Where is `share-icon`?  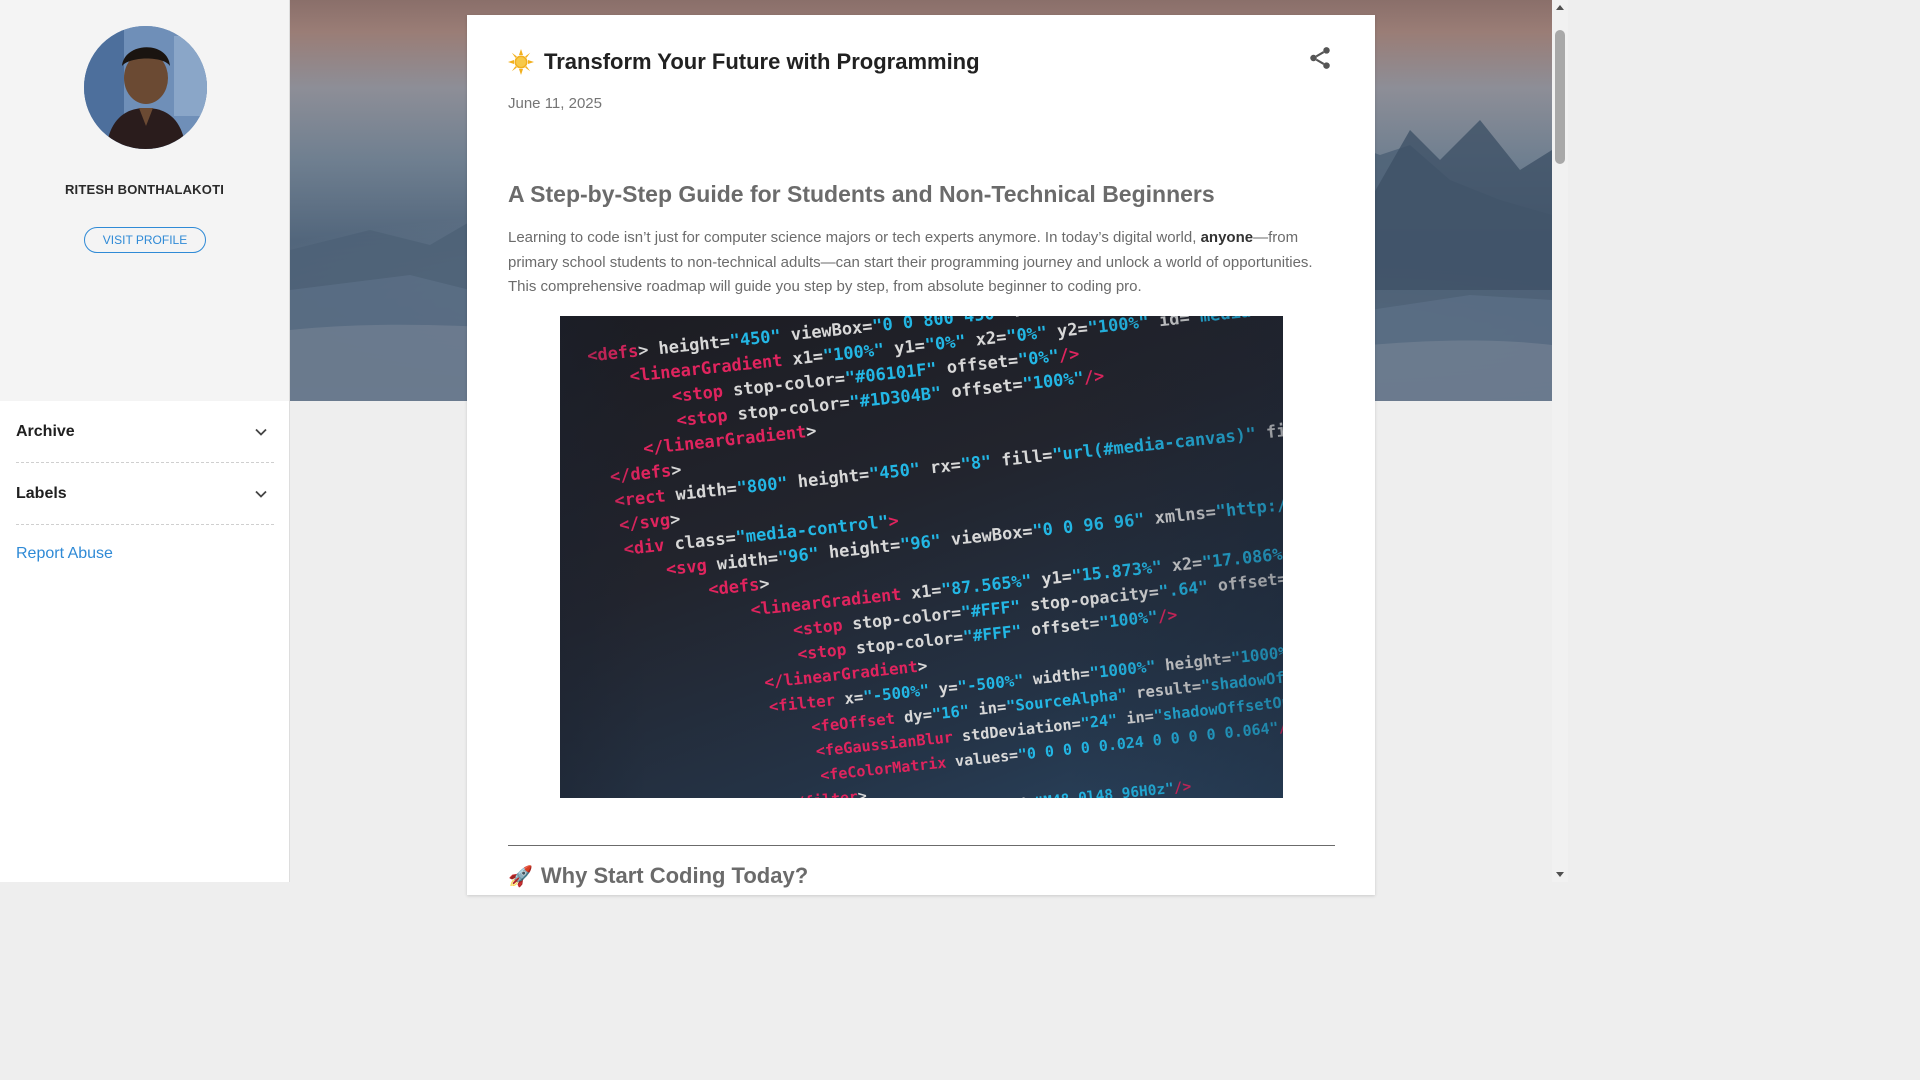 share-icon is located at coordinates (1320, 58).